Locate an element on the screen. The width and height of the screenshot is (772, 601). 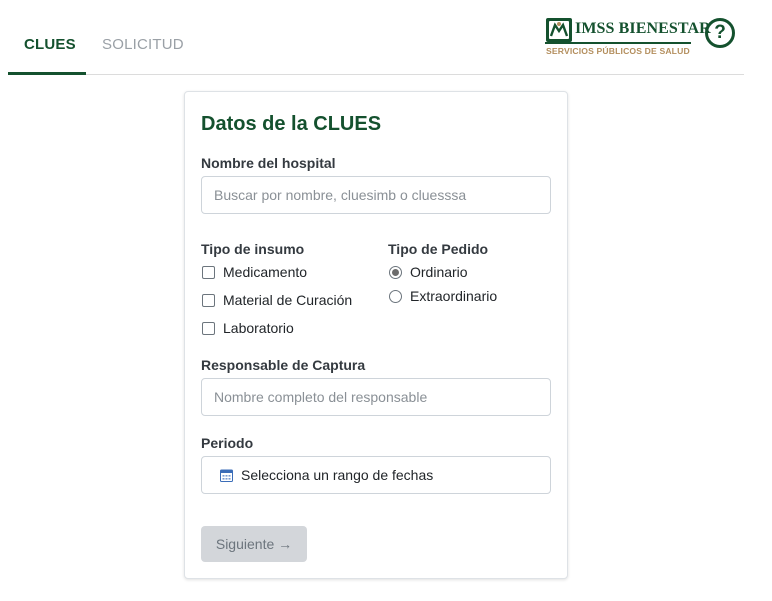
tab-solicitud: SOLICITUD is located at coordinates (143, 44).